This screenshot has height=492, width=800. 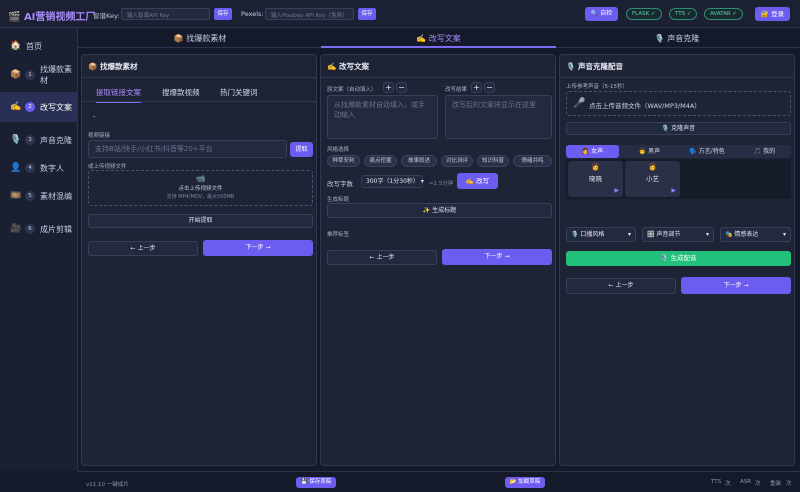 What do you see at coordinates (498, 117) in the screenshot?
I see `result-text-area: 改写后的文案将显示在这里` at bounding box center [498, 117].